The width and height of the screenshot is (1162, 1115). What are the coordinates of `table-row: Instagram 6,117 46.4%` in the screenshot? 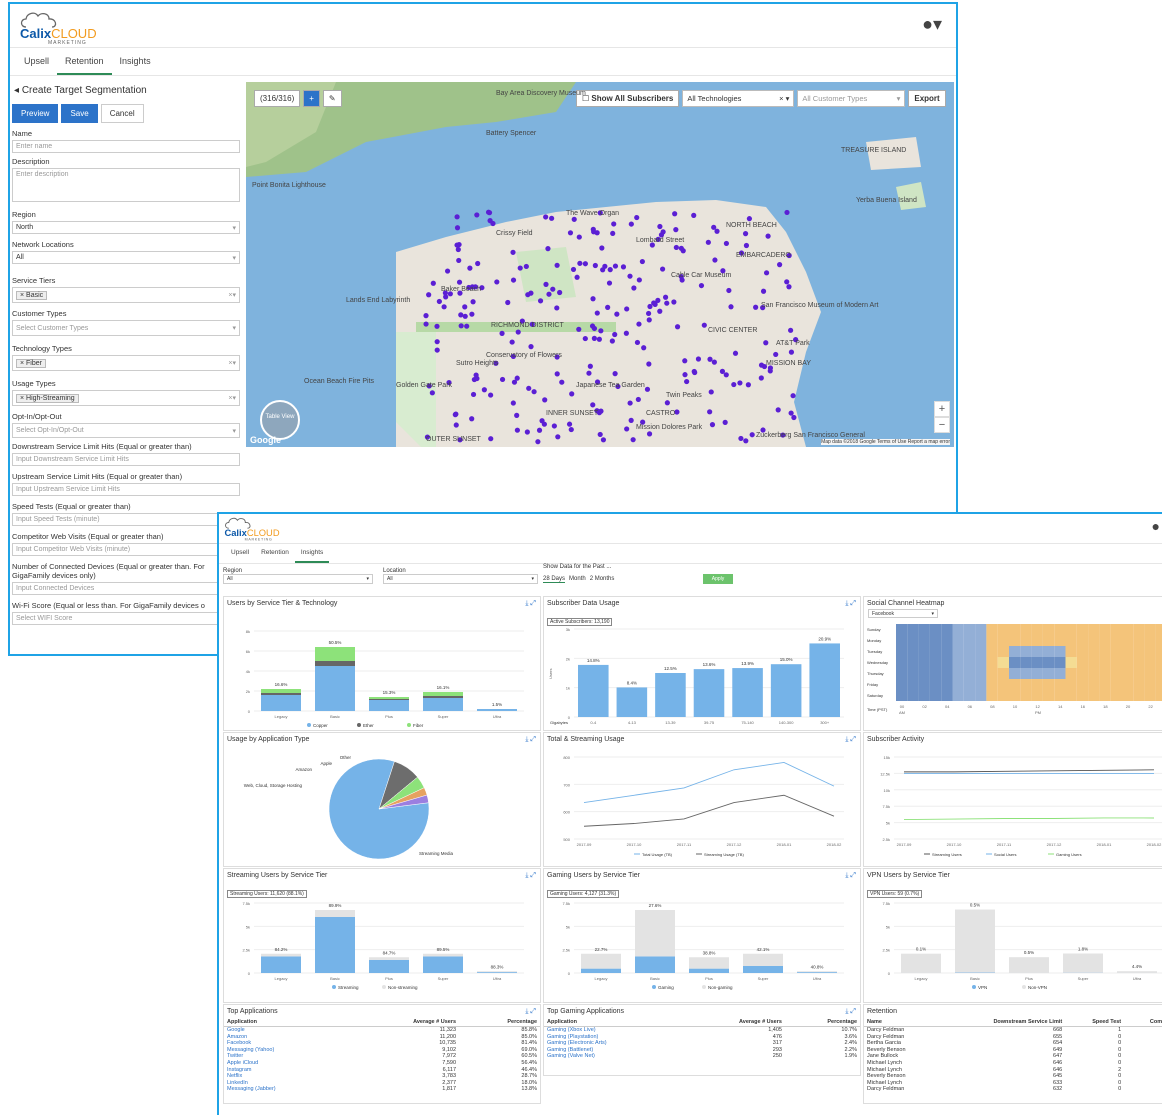 It's located at (382, 1070).